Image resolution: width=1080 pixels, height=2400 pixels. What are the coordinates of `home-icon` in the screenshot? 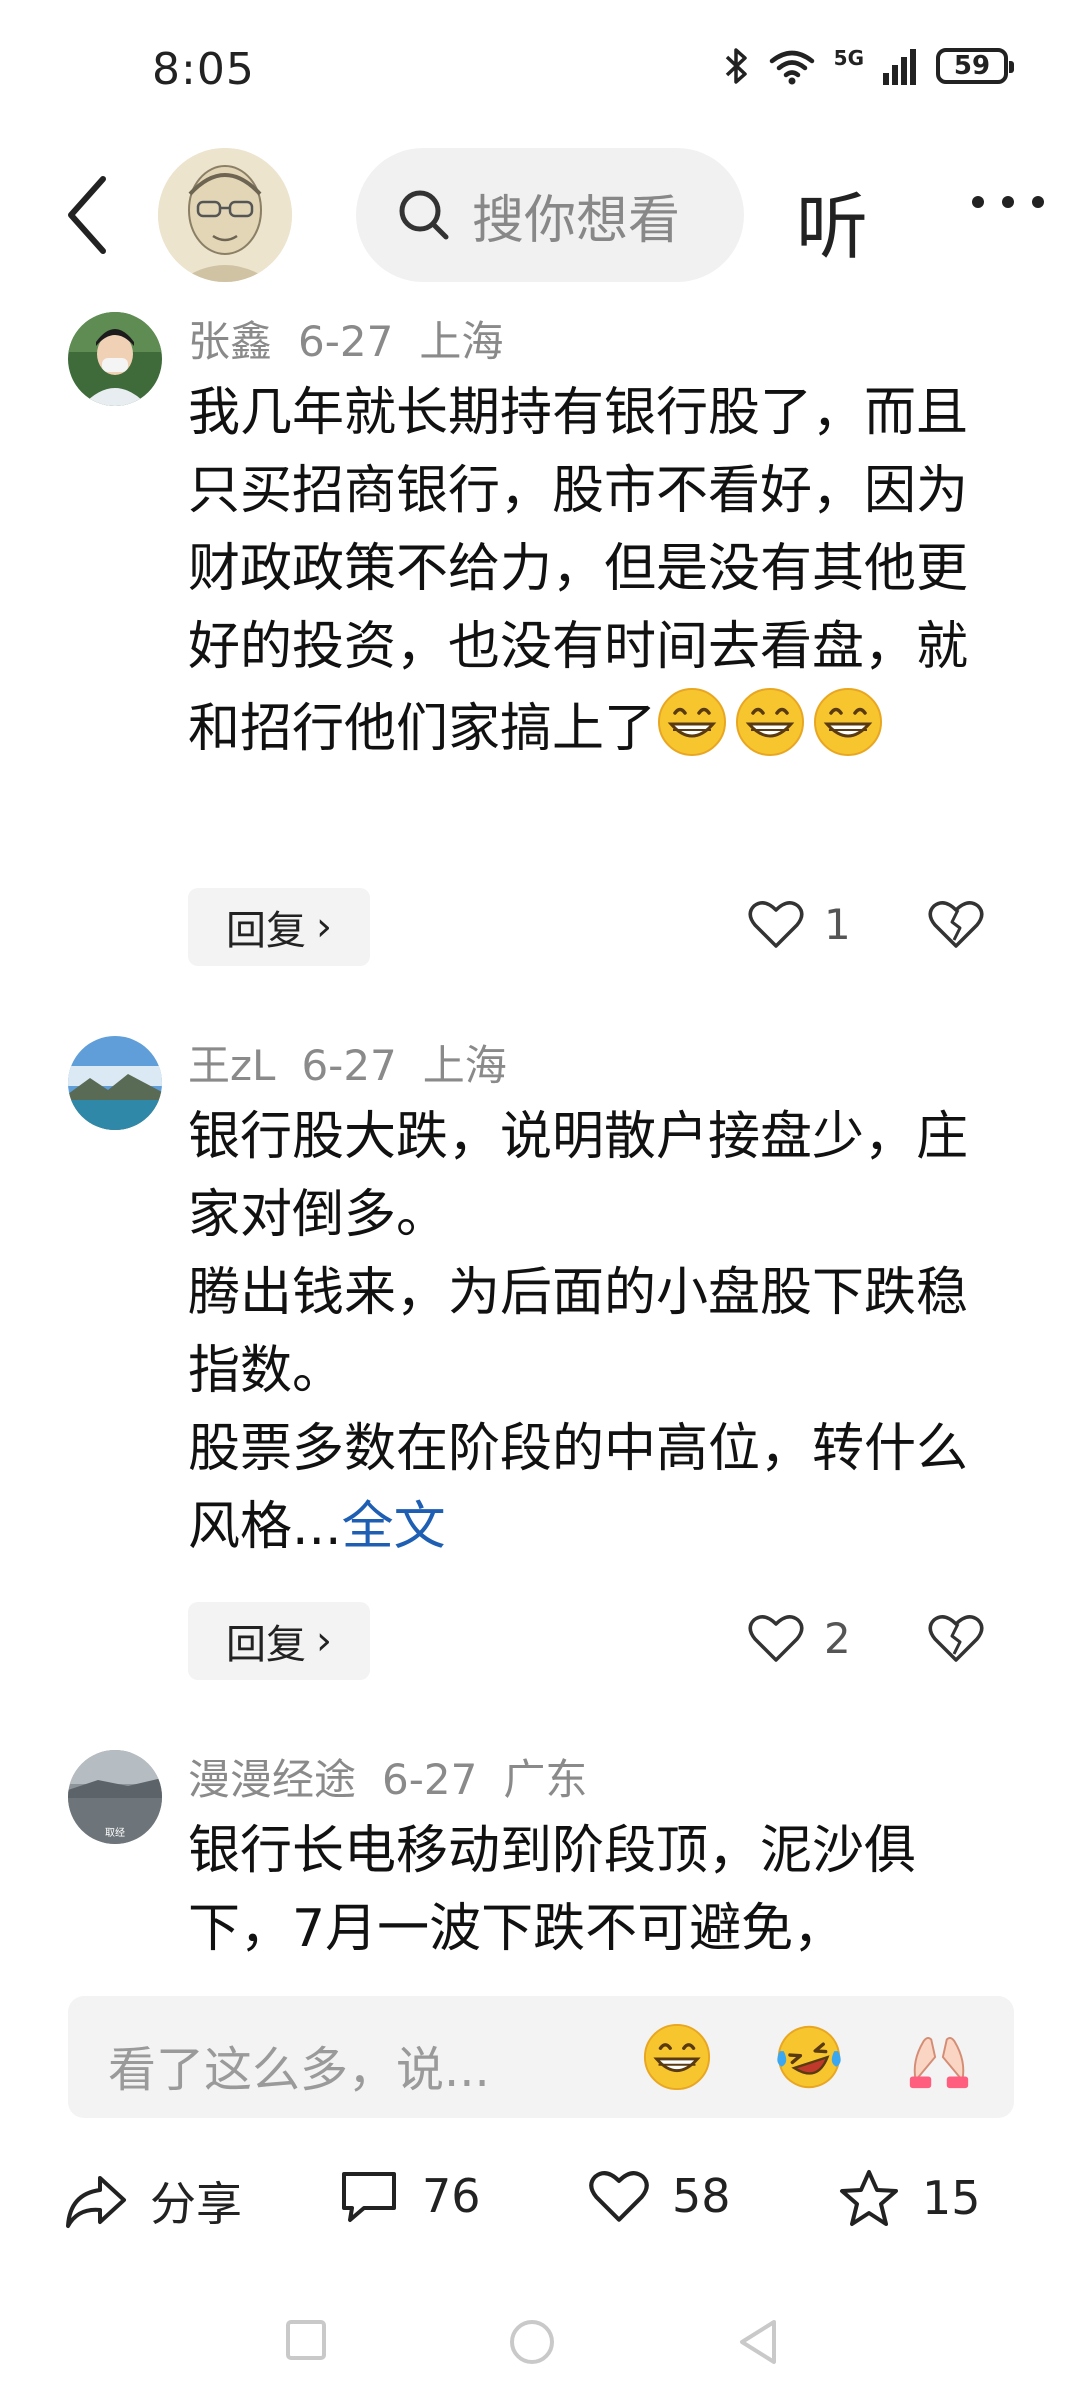 It's located at (532, 2342).